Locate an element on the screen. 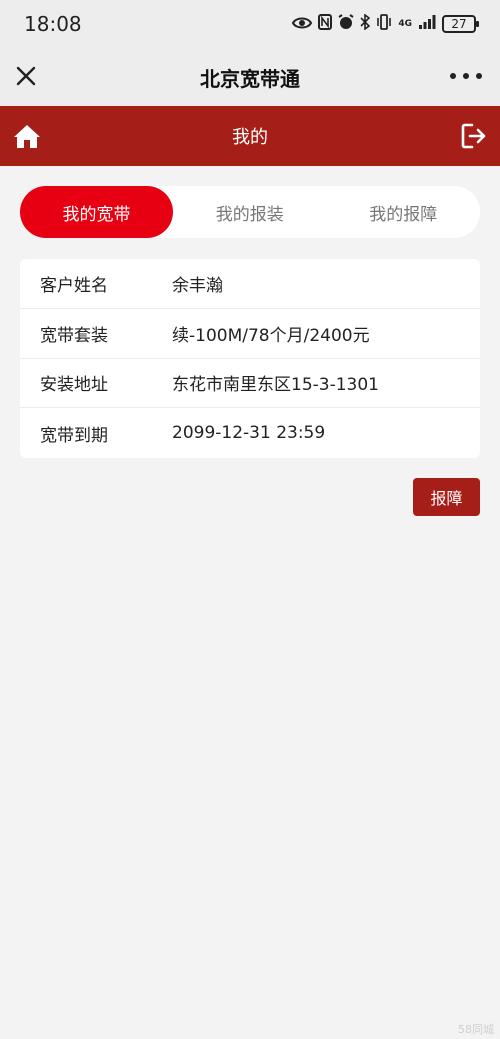 This screenshot has height=1039, width=500. vibrate-icon is located at coordinates (384, 24).